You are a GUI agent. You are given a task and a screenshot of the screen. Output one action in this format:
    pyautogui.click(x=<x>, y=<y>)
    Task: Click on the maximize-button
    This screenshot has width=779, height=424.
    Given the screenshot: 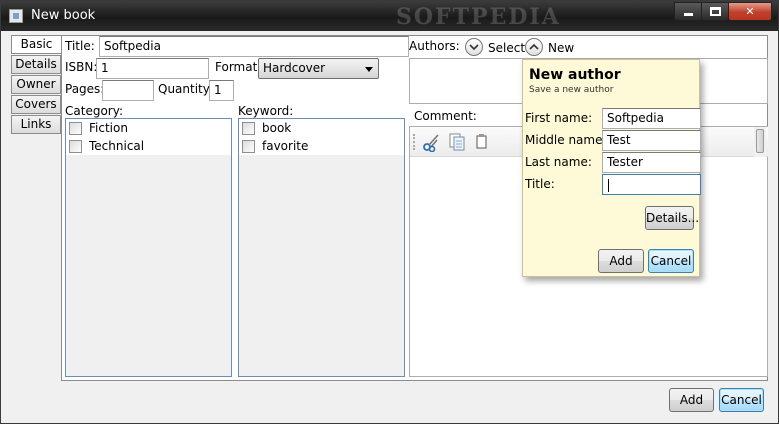 What is the action you would take?
    pyautogui.click(x=715, y=11)
    